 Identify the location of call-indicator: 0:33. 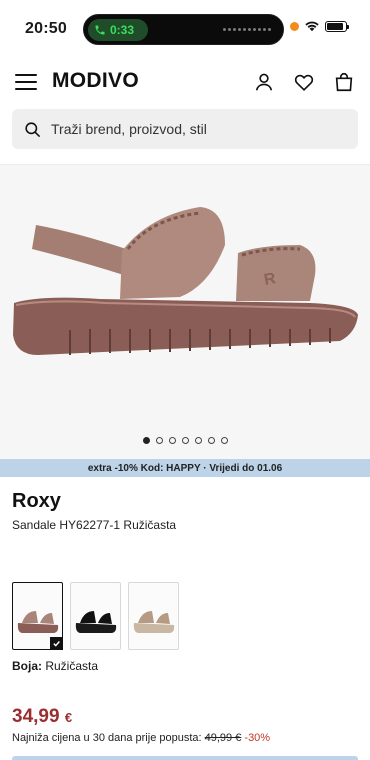
(118, 30).